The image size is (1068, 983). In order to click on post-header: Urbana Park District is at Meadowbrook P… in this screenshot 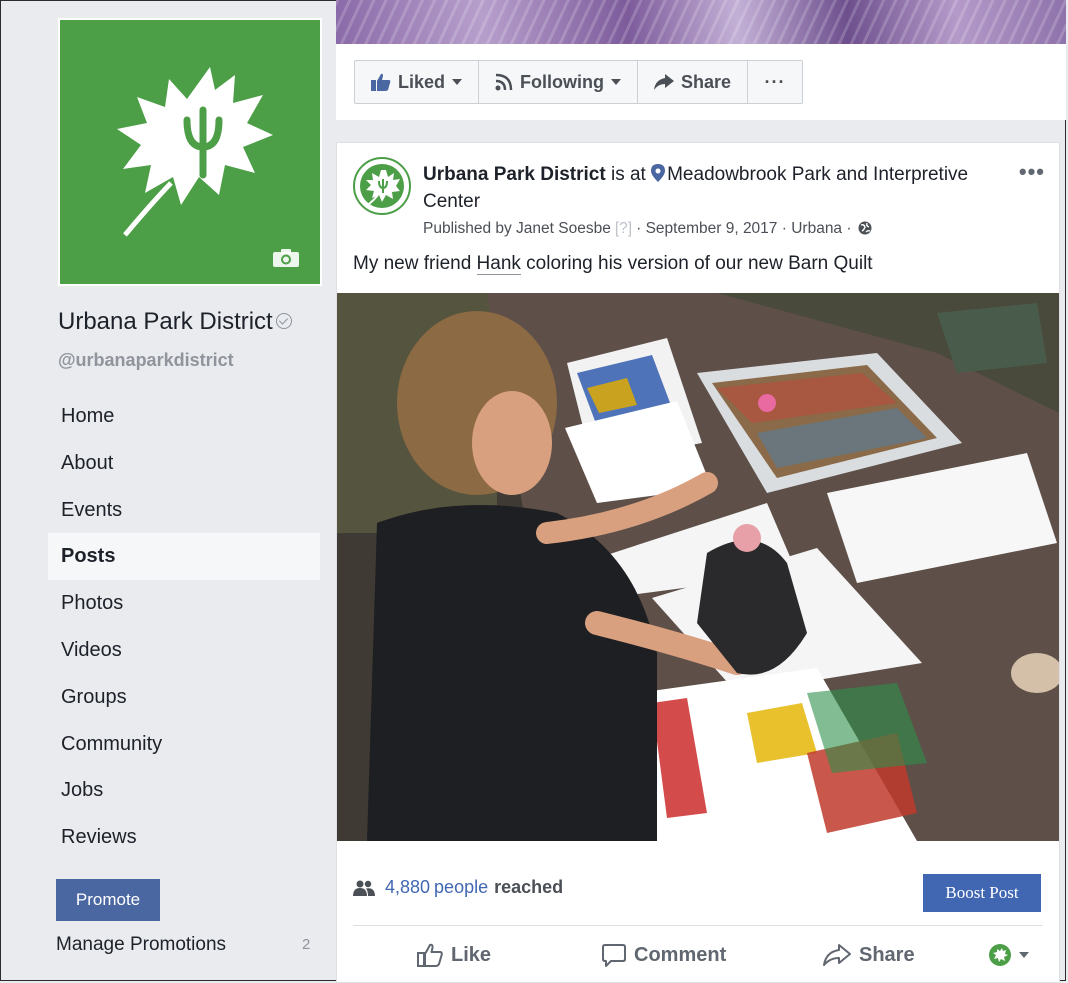, I will do `click(713, 188)`.